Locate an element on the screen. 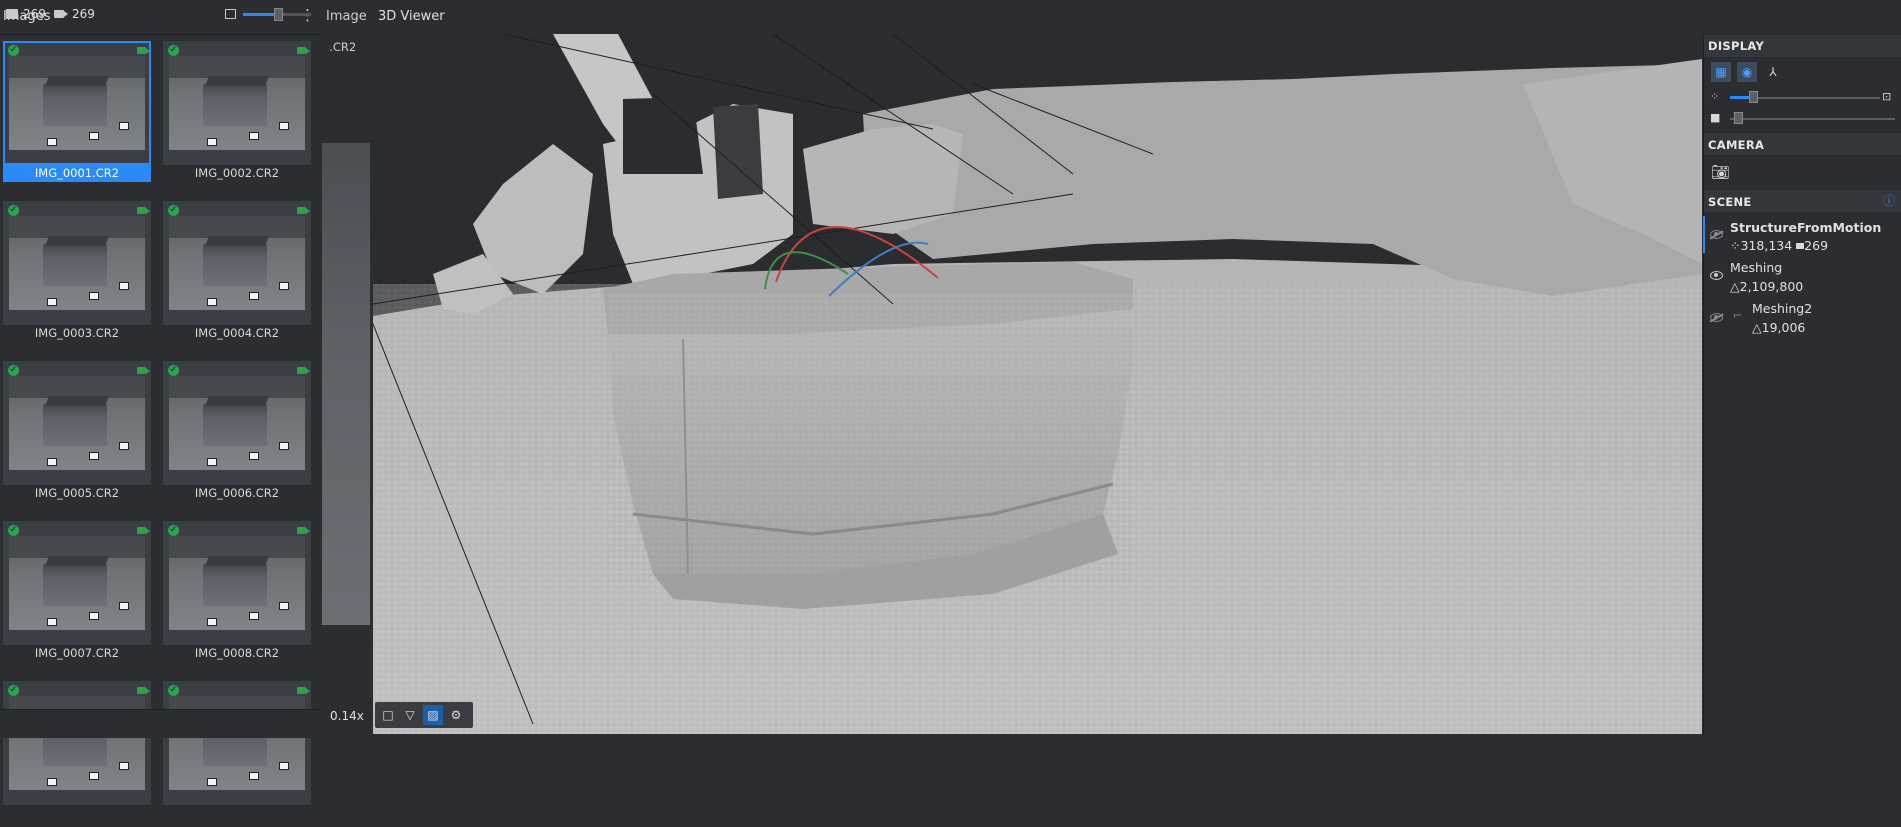  thumbnail: ✓ IMG_0005.CR2 is located at coordinates (75, 432).